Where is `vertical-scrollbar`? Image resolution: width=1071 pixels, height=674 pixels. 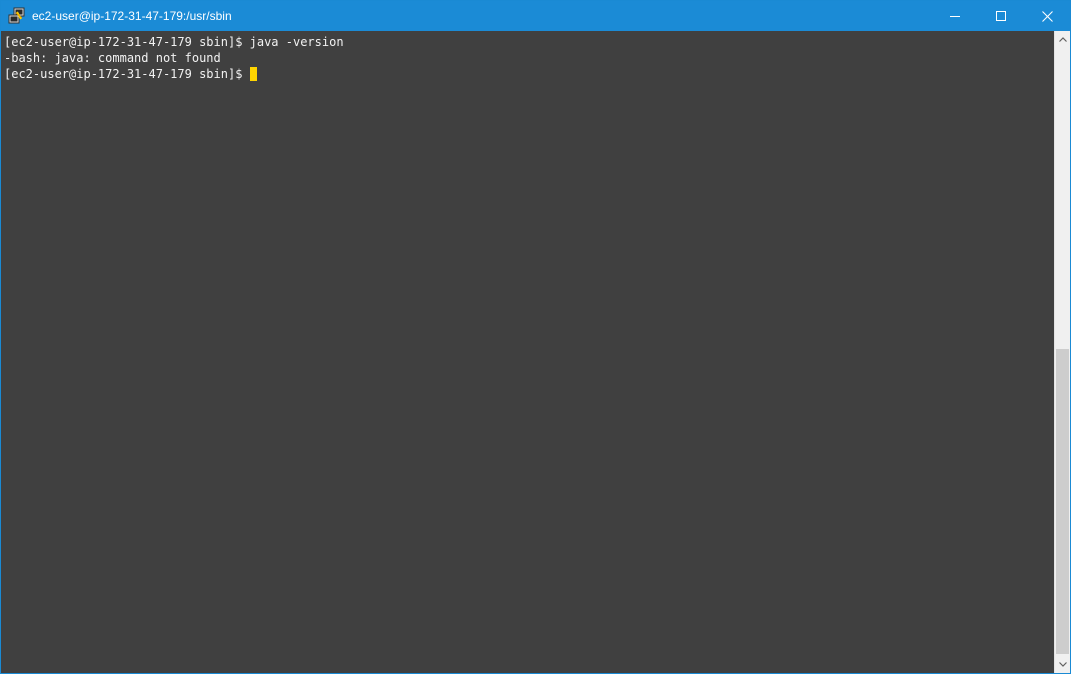
vertical-scrollbar is located at coordinates (1062, 352).